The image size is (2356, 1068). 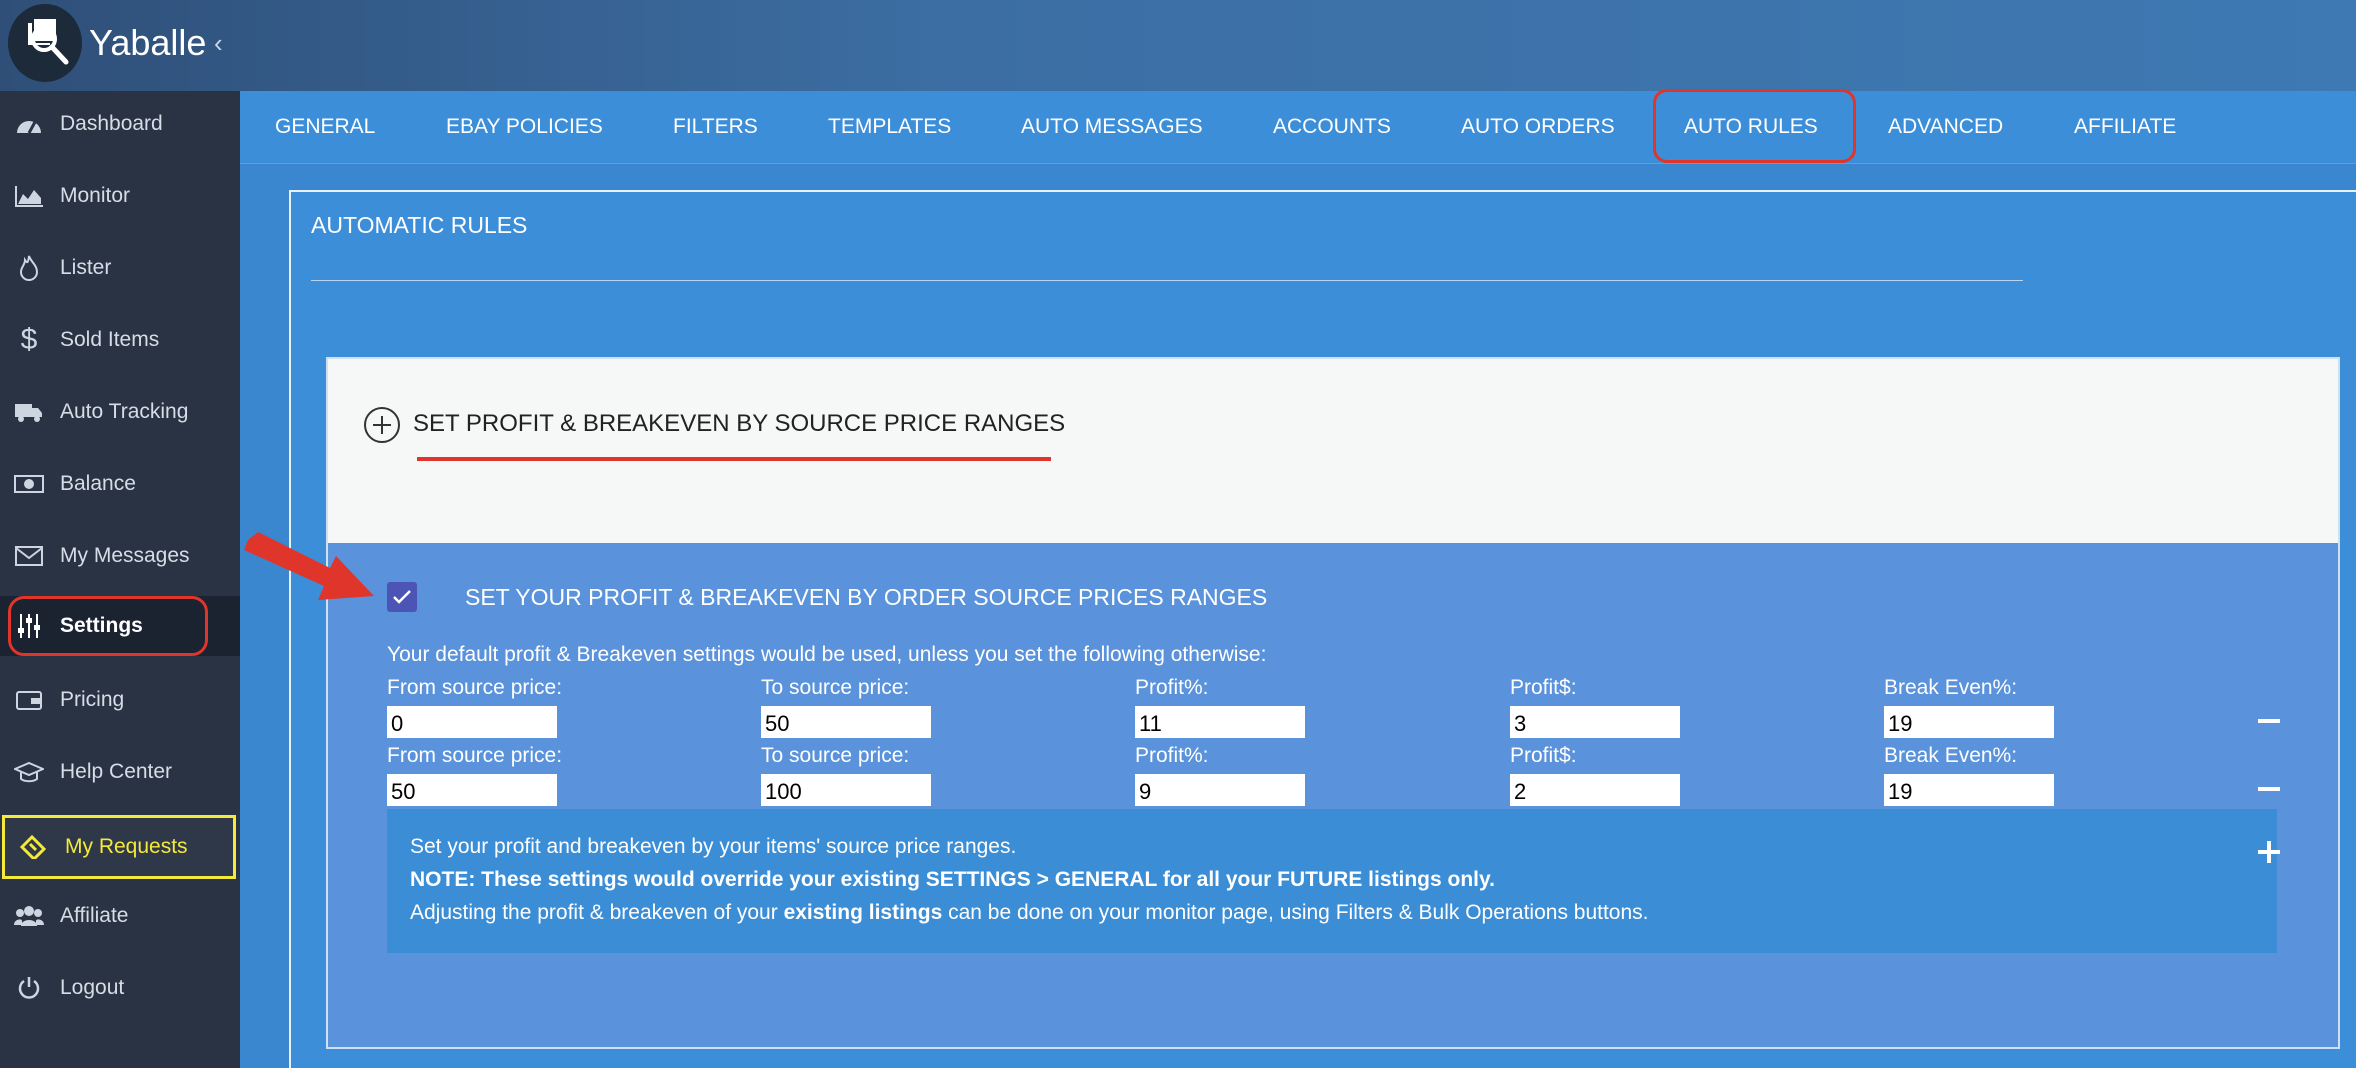 What do you see at coordinates (29, 484) in the screenshot?
I see `banknote-icon` at bounding box center [29, 484].